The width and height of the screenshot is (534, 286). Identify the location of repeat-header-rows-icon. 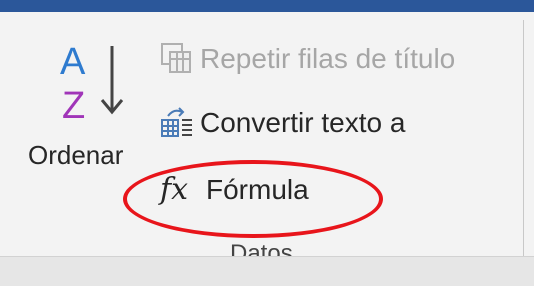
(176, 58).